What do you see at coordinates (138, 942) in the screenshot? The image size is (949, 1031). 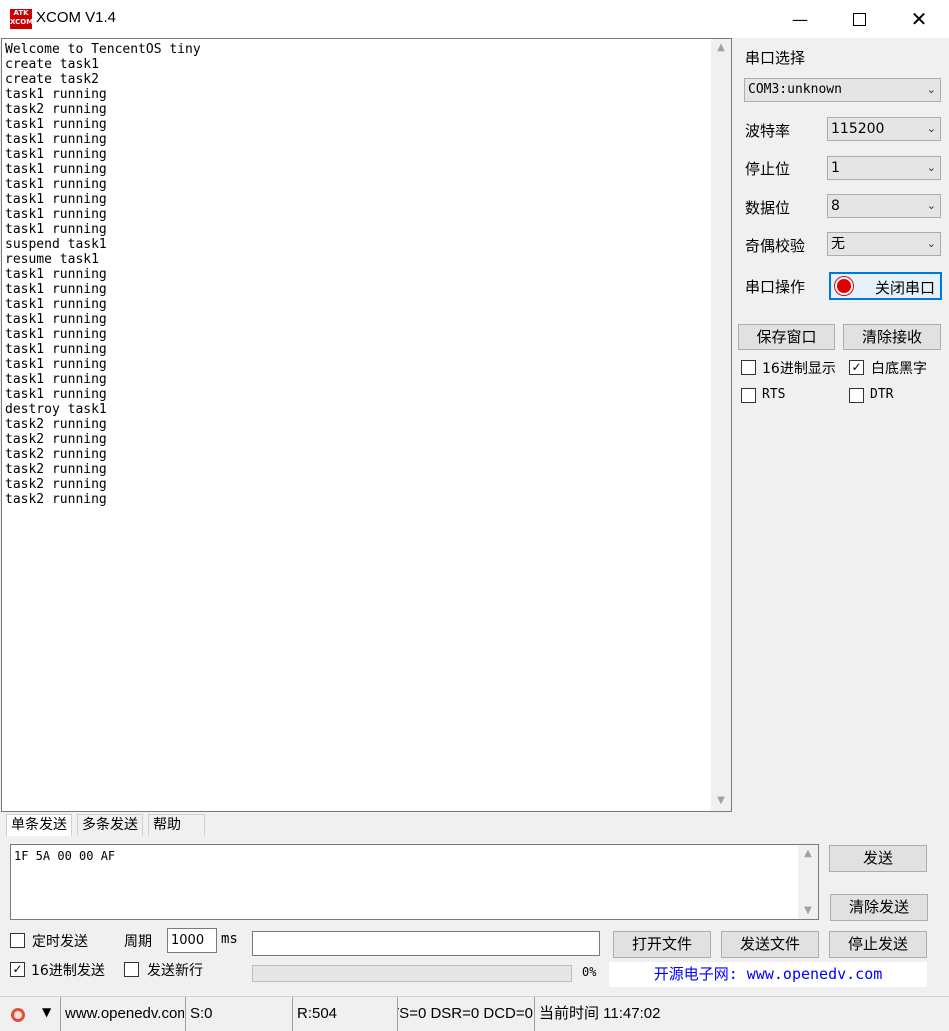 I see `period-label: 周期` at bounding box center [138, 942].